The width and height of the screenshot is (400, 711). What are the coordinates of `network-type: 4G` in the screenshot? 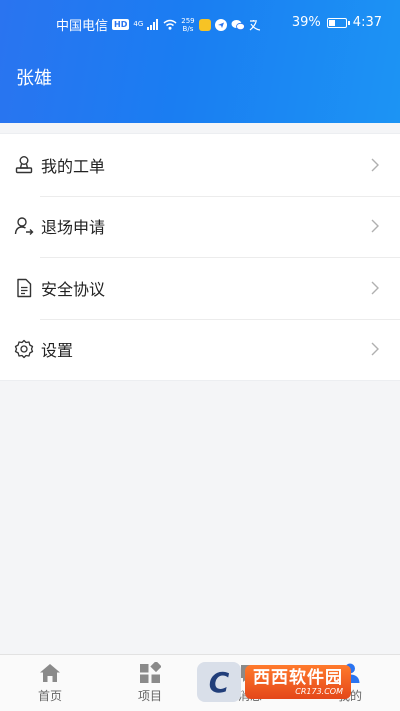 It's located at (138, 24).